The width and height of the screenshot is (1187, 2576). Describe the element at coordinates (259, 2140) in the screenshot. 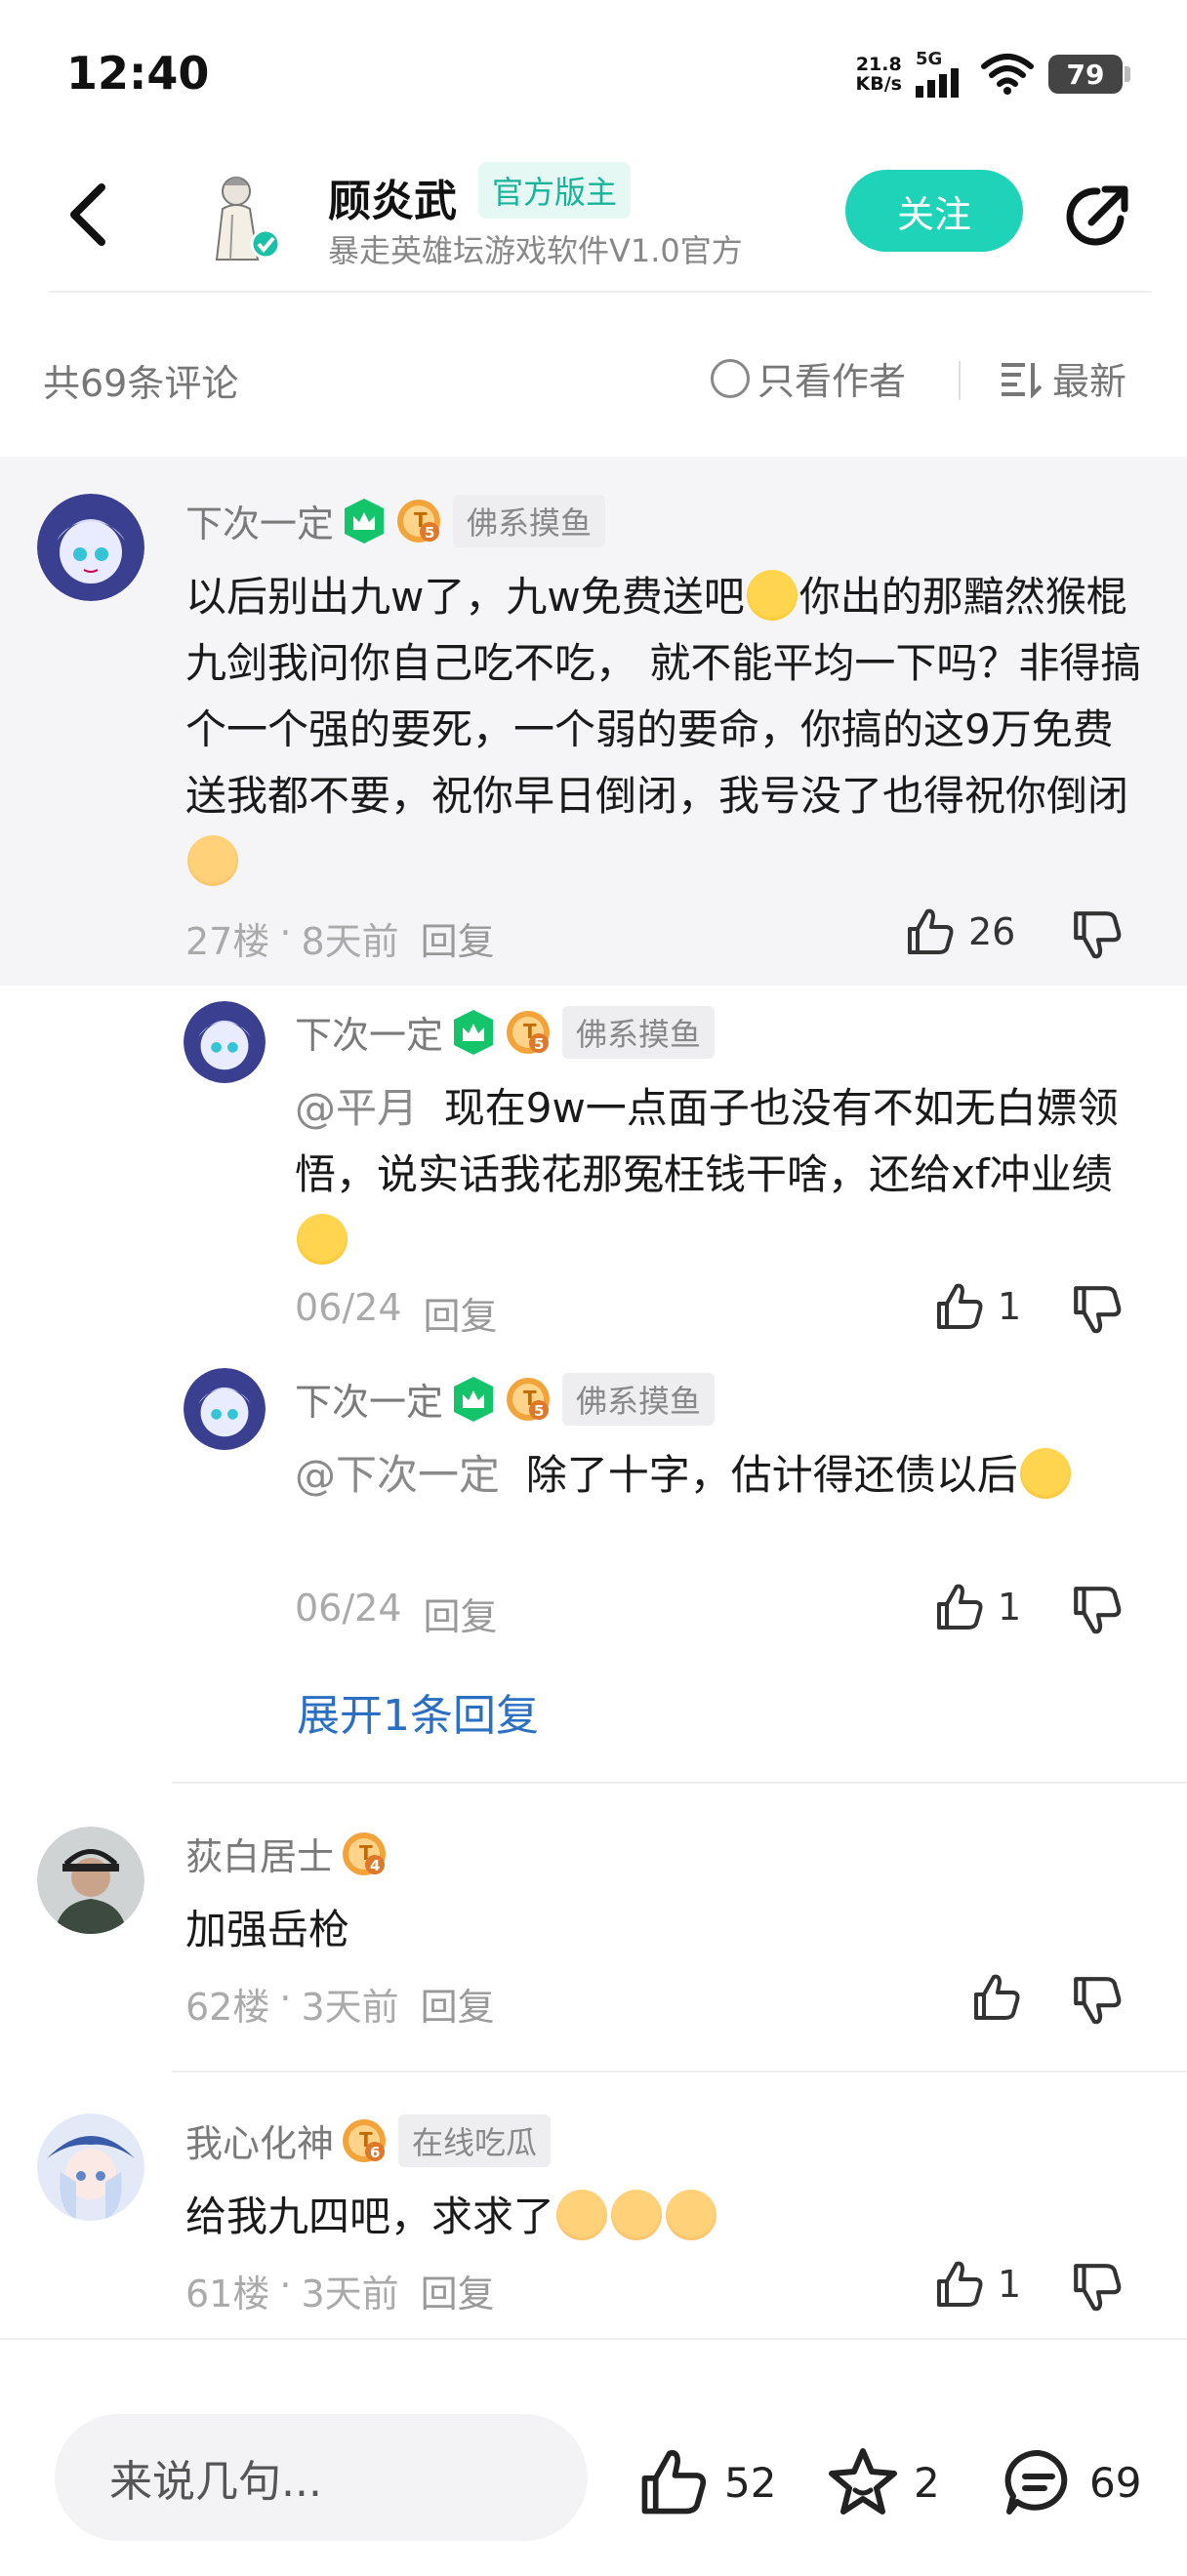

I see `username: 我心化神` at that location.